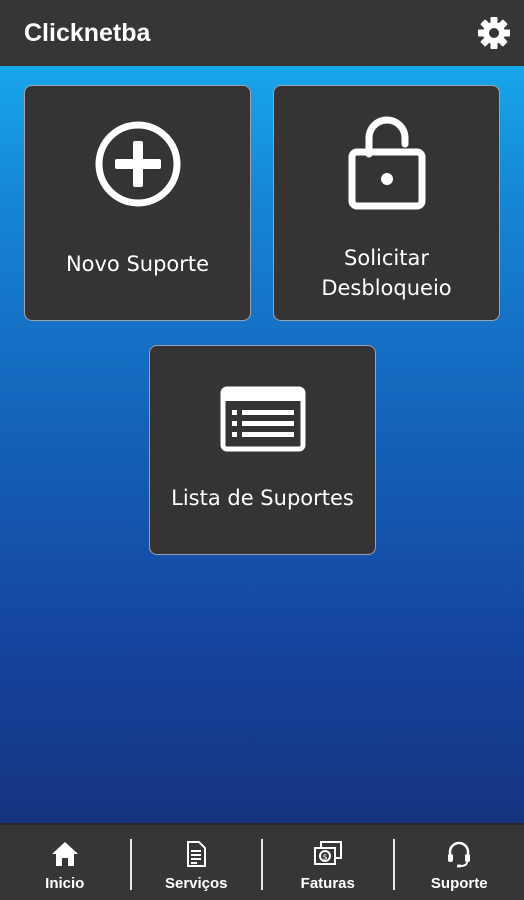 The image size is (524, 900). Describe the element at coordinates (137, 264) in the screenshot. I see `novo-suporte-label: Novo Suporte` at that location.